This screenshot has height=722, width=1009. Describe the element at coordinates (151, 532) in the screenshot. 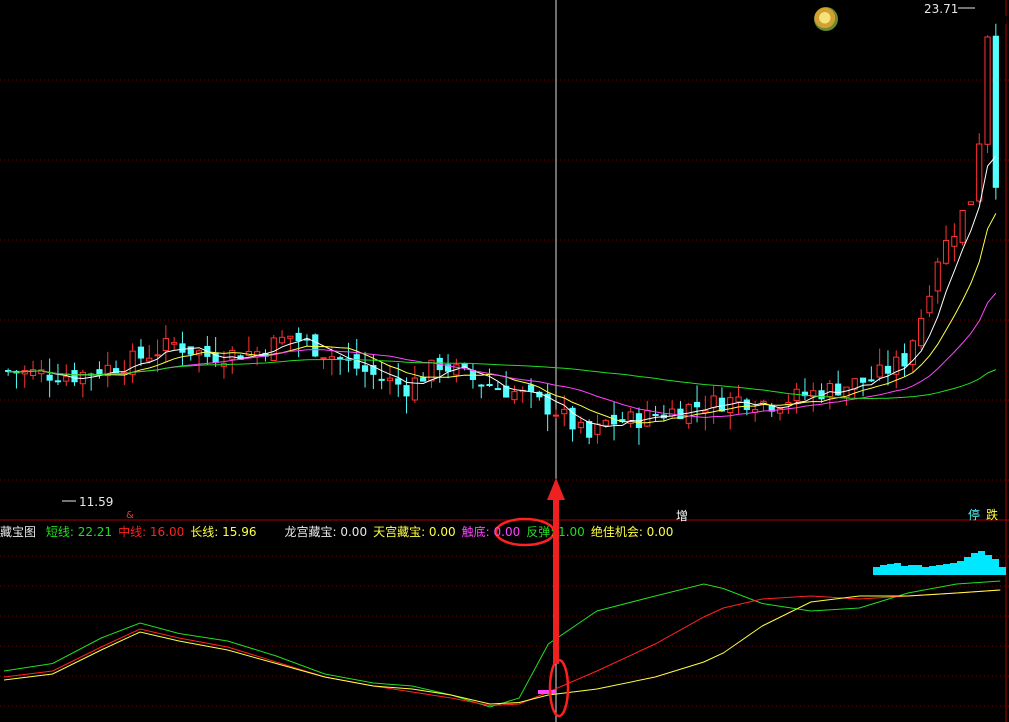

I see `indicator-item-1: 中线: 16.00` at that location.